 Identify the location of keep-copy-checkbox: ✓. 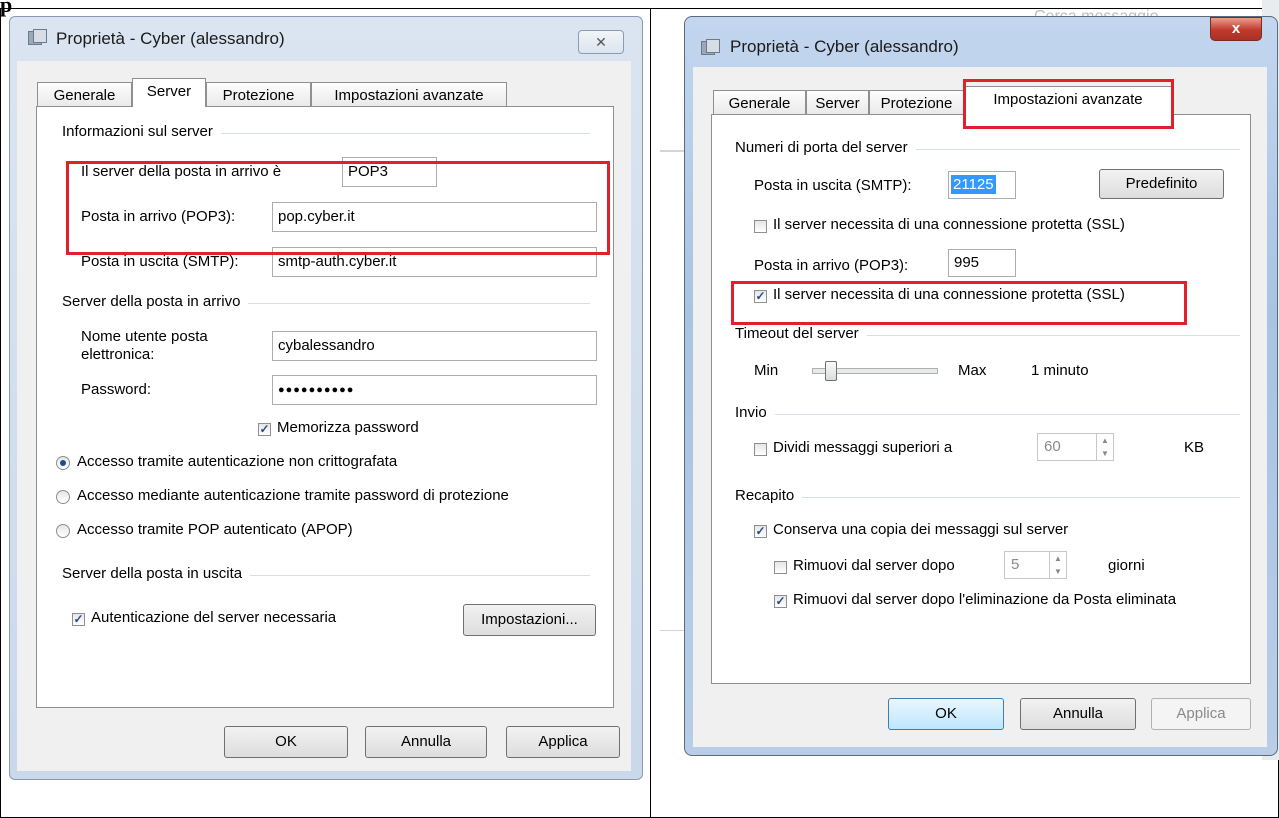
(760, 531).